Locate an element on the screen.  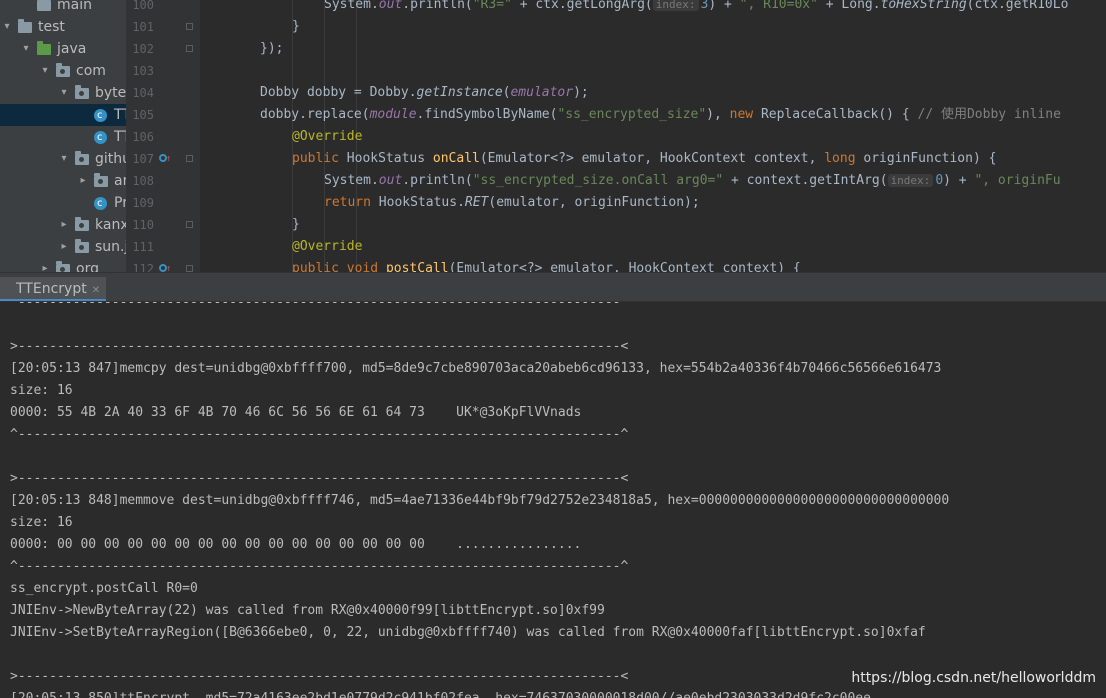
line-number-row: 102 is located at coordinates (163, 49).